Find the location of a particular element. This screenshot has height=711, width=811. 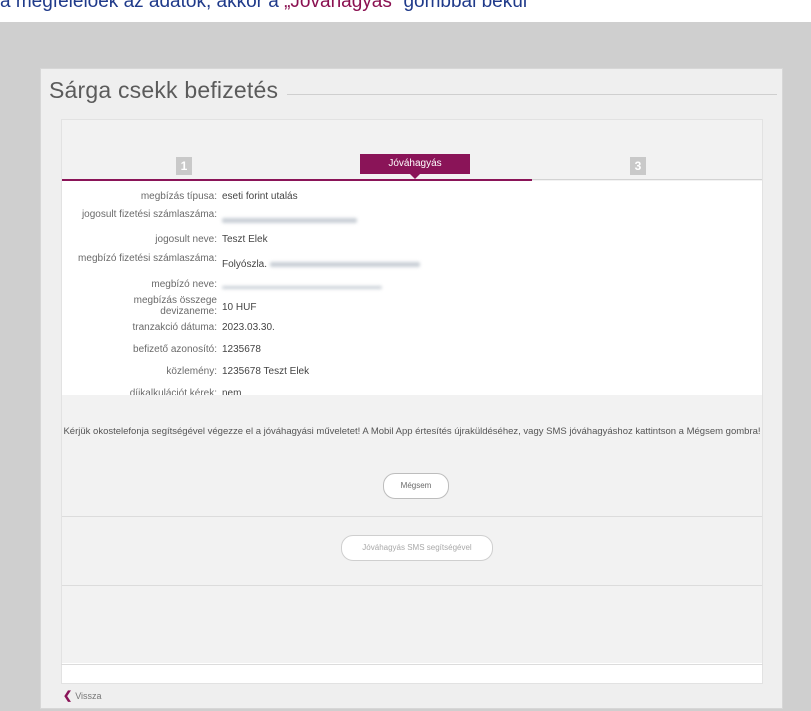

chevron-left-icon: ❮ is located at coordinates (68, 696).